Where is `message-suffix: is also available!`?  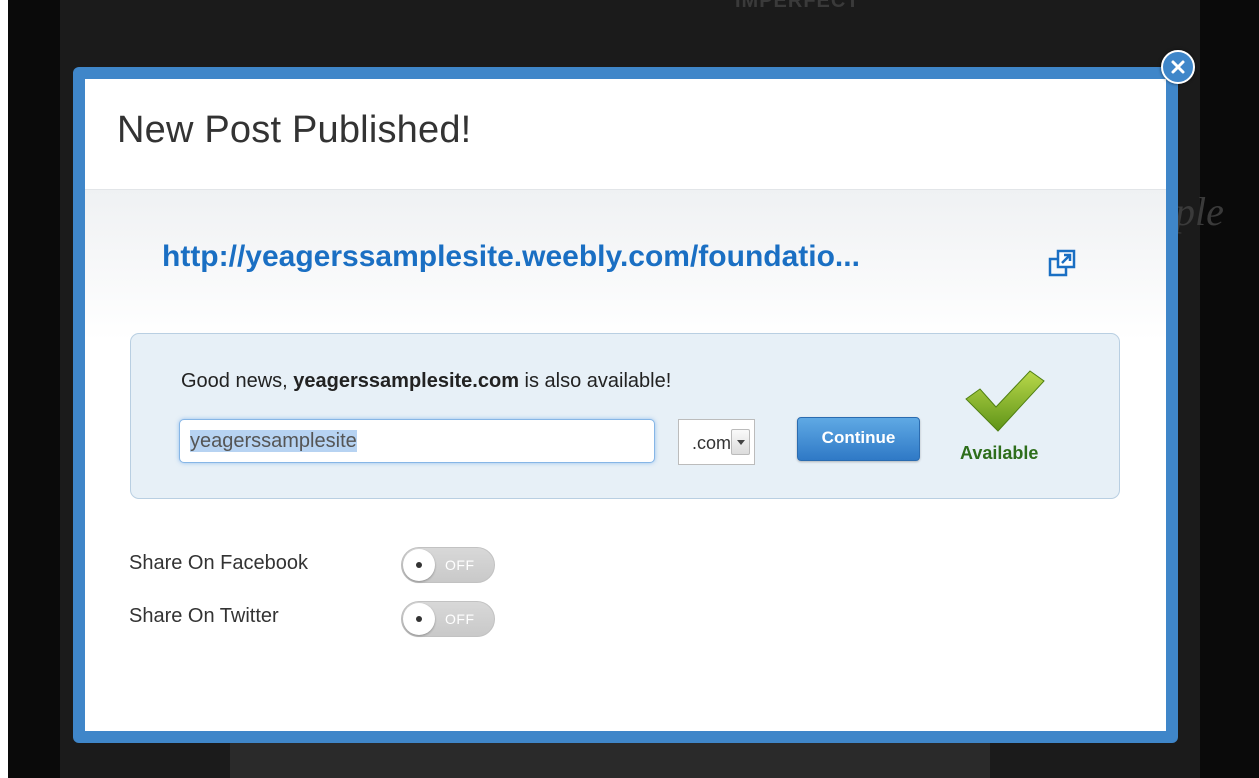
message-suffix: is also available! is located at coordinates (595, 381).